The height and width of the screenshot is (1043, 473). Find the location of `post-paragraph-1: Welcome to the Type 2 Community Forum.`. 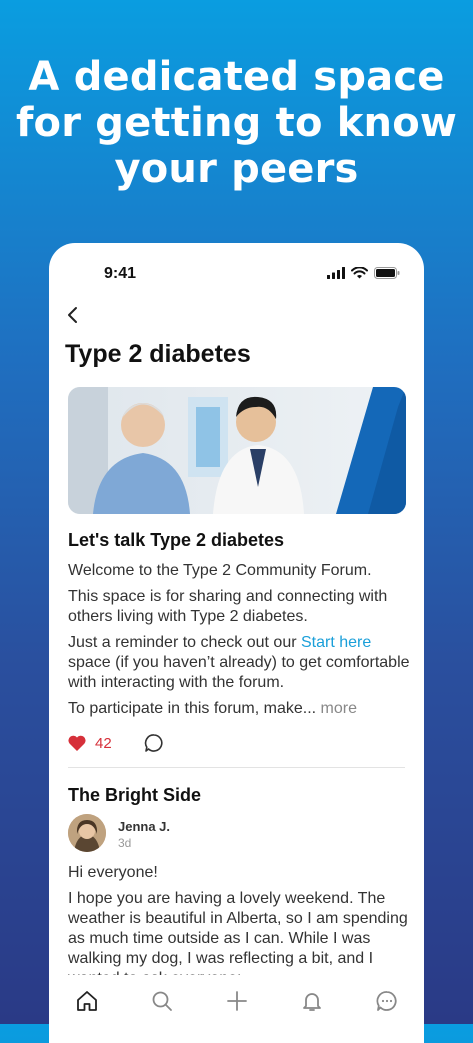

post-paragraph-1: Welcome to the Type 2 Community Forum. is located at coordinates (220, 570).